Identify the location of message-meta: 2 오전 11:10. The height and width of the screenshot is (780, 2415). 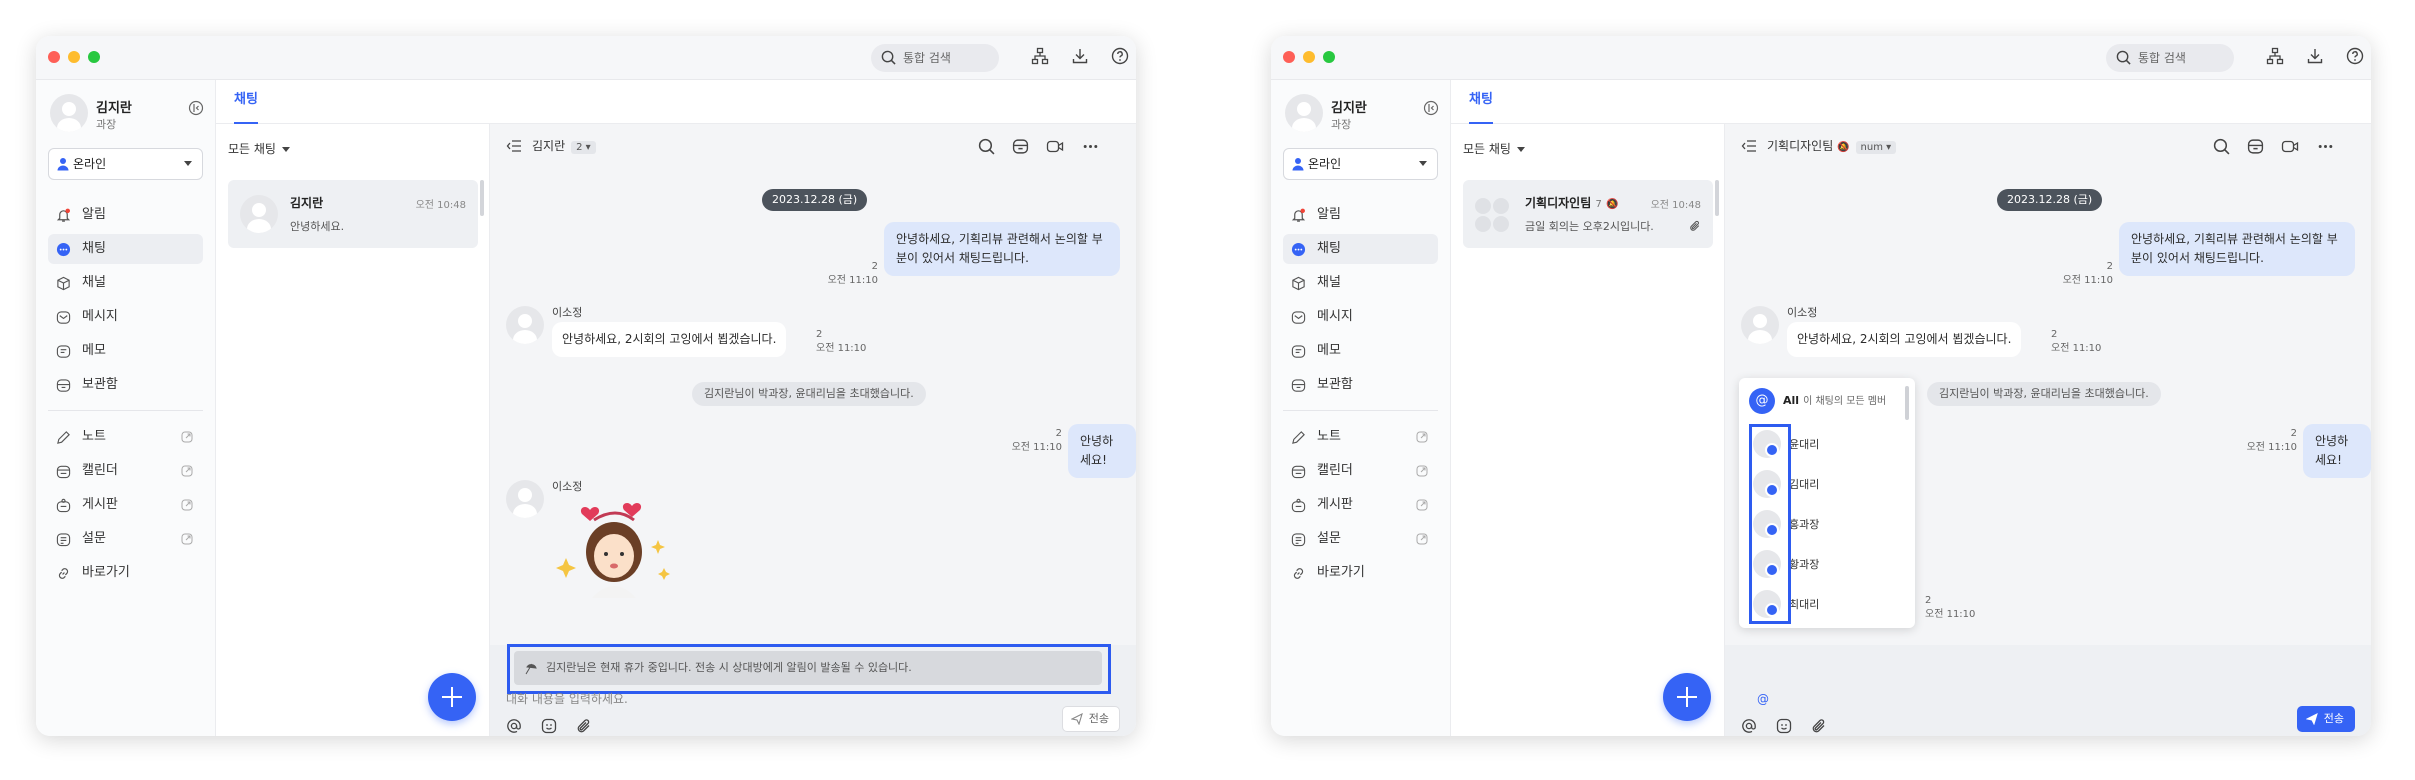
(1950, 608).